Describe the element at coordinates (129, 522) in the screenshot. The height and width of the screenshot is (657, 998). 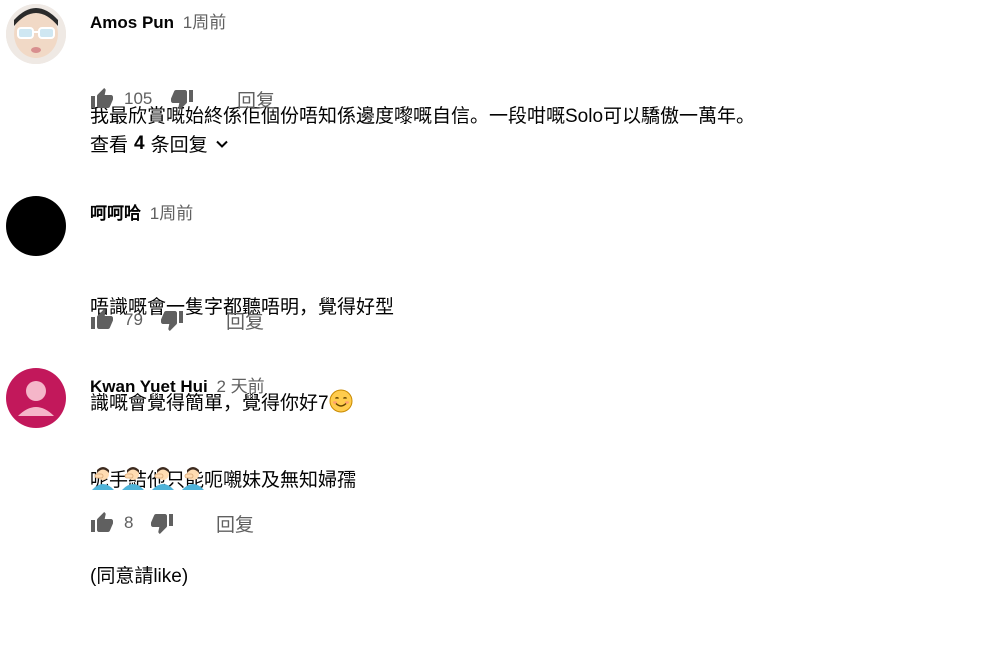
I see `like-count: 8` at that location.